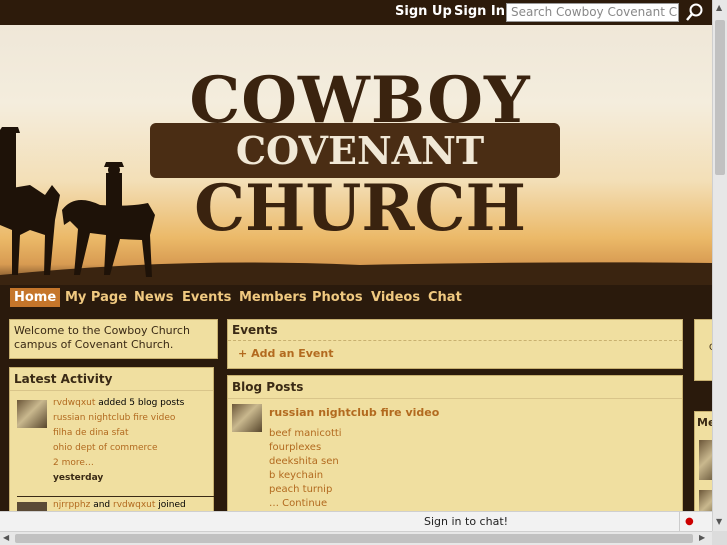  What do you see at coordinates (102, 505) in the screenshot?
I see `activity-conj: and` at bounding box center [102, 505].